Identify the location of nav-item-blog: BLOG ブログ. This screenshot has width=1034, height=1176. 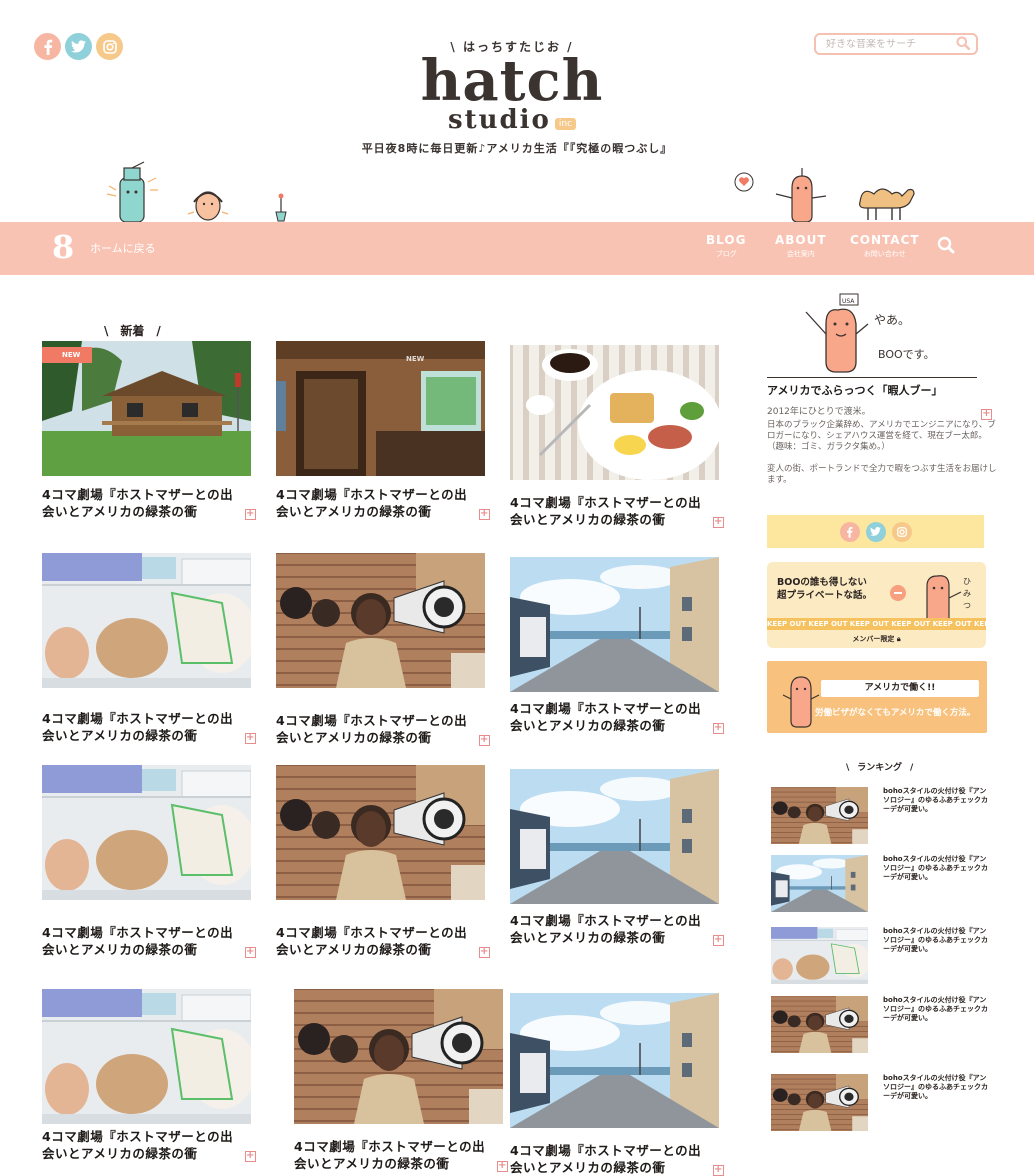
(726, 246).